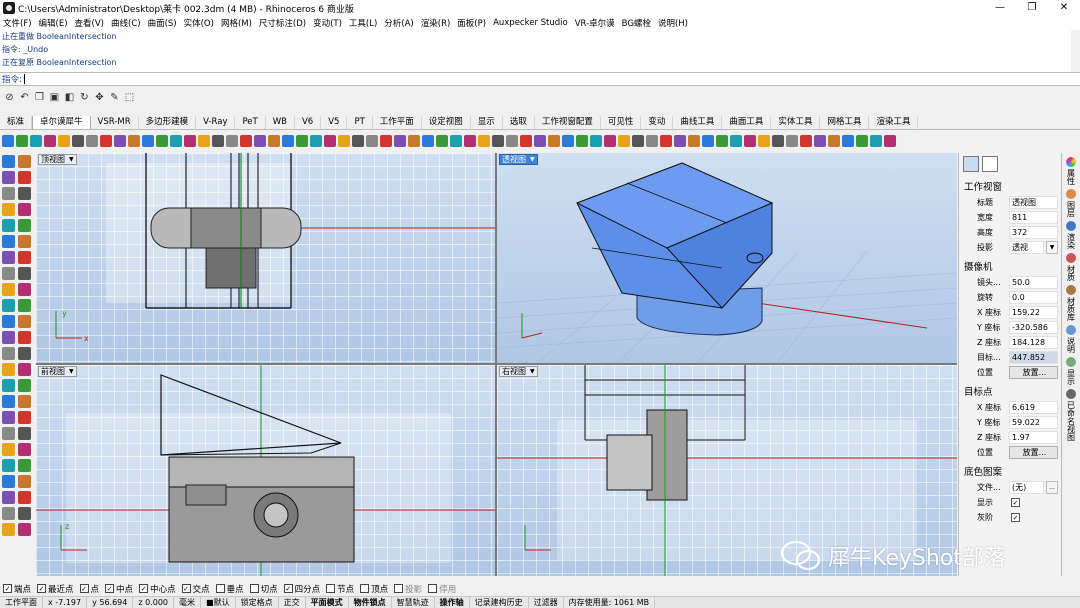 The image size is (1080, 608). Describe the element at coordinates (69, 97) in the screenshot. I see `layer-icon: ◧` at that location.